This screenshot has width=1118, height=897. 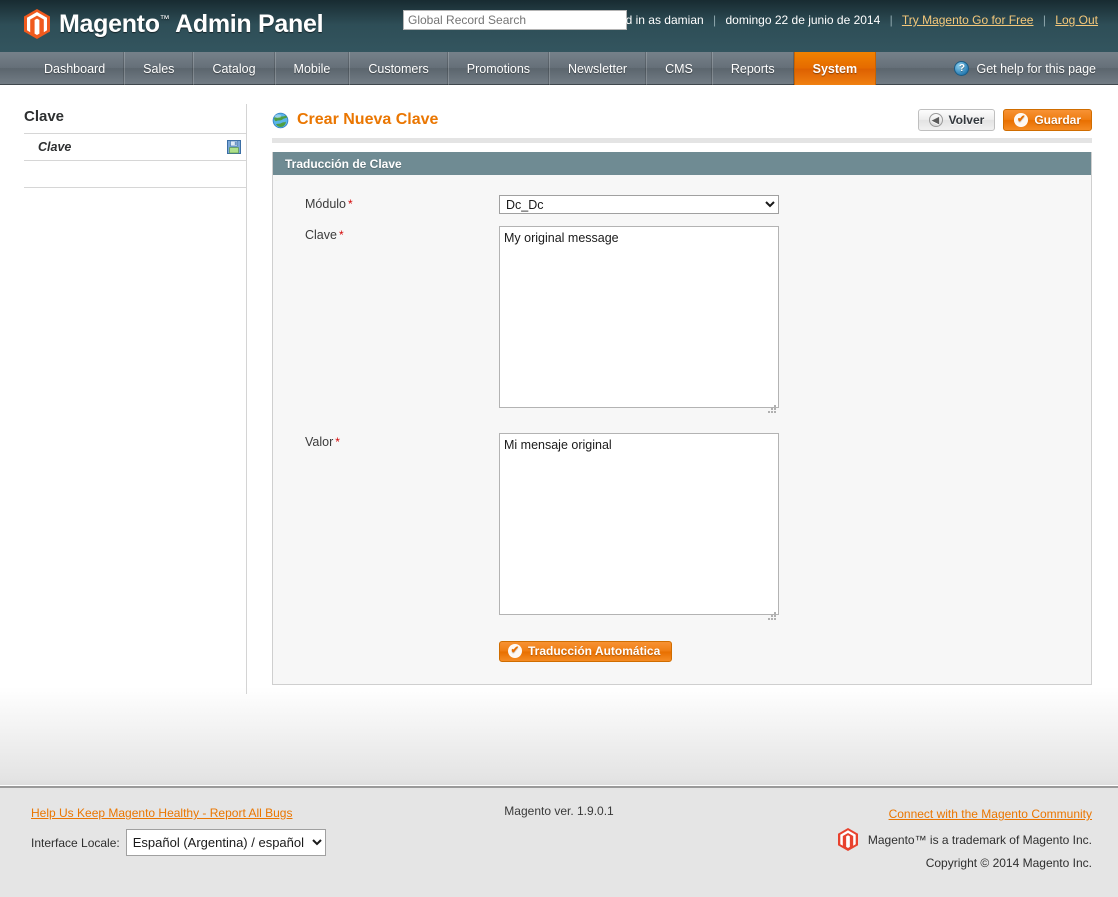 I want to click on valor-label-text: Valor, so click(x=319, y=442).